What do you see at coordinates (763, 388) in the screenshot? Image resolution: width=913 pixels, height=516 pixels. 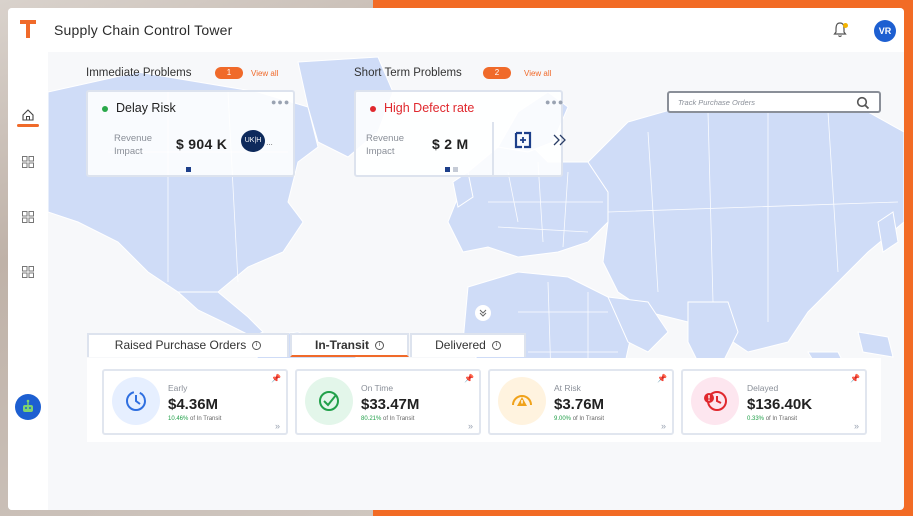 I see `kpi-label: Delayed` at bounding box center [763, 388].